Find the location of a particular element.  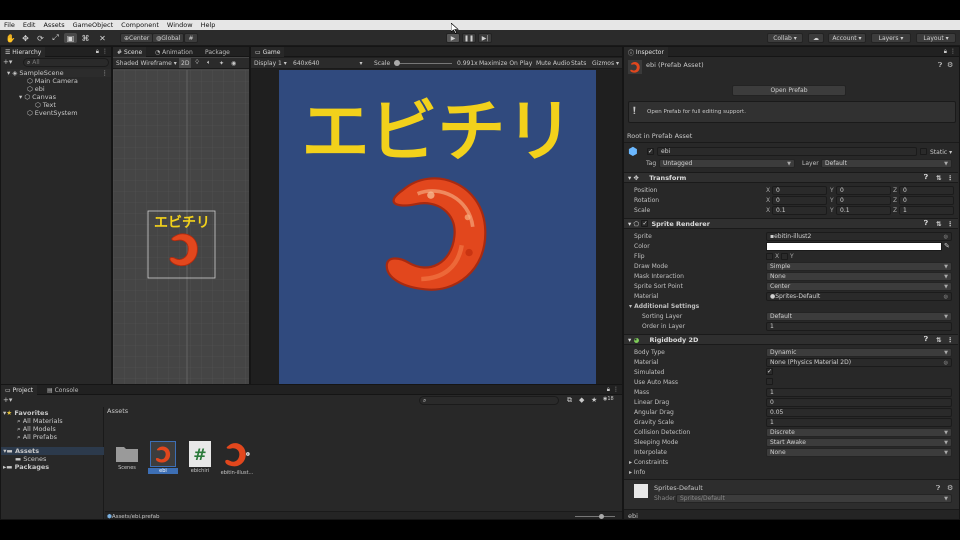

scene-grid is located at coordinates (181, 237).